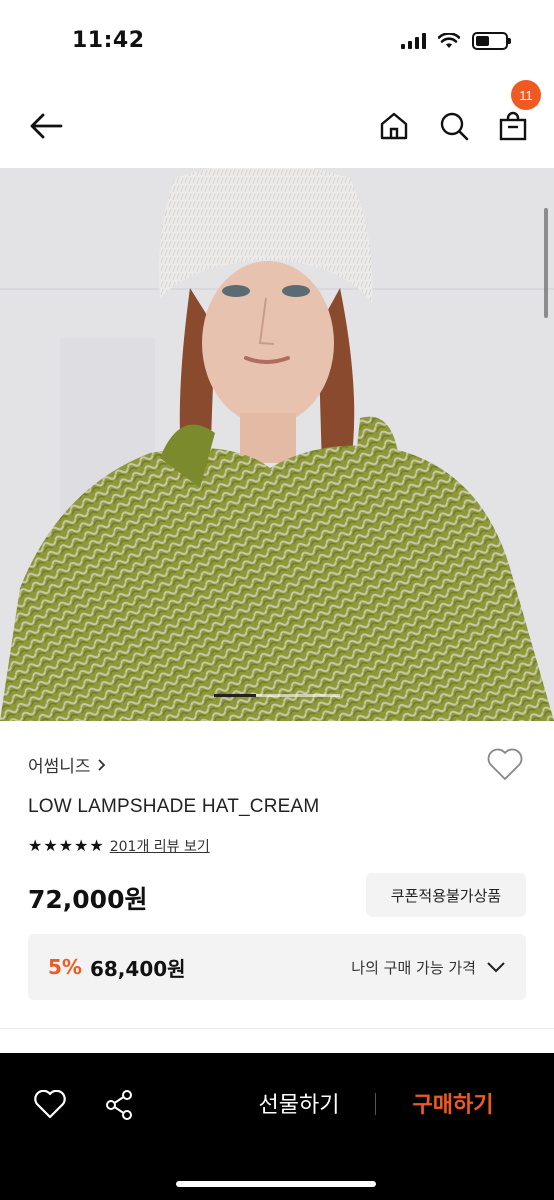 This screenshot has height=1200, width=554. Describe the element at coordinates (482, 41) in the screenshot. I see `battery-level` at that location.